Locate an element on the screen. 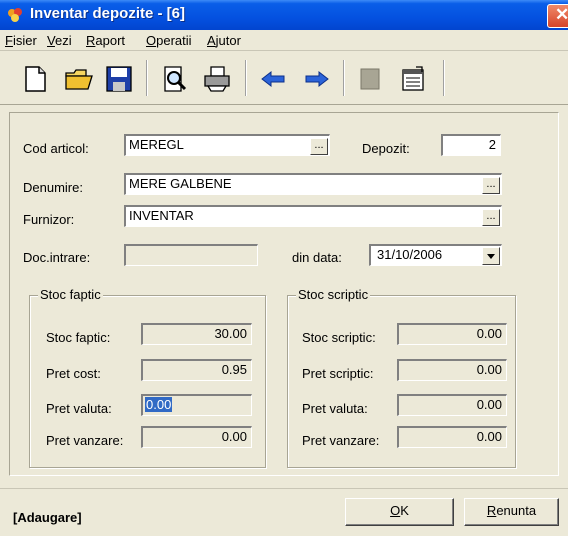 Image resolution: width=568 pixels, height=536 pixels. furnizor-label: Furnizor: is located at coordinates (49, 219).